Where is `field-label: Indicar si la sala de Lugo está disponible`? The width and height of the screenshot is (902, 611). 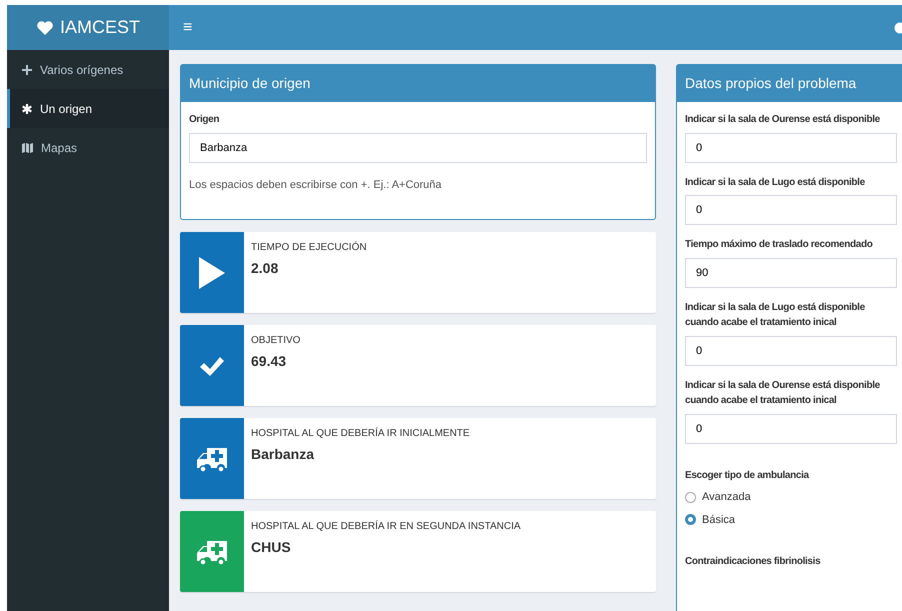 field-label: Indicar si la sala de Lugo está disponible is located at coordinates (775, 183).